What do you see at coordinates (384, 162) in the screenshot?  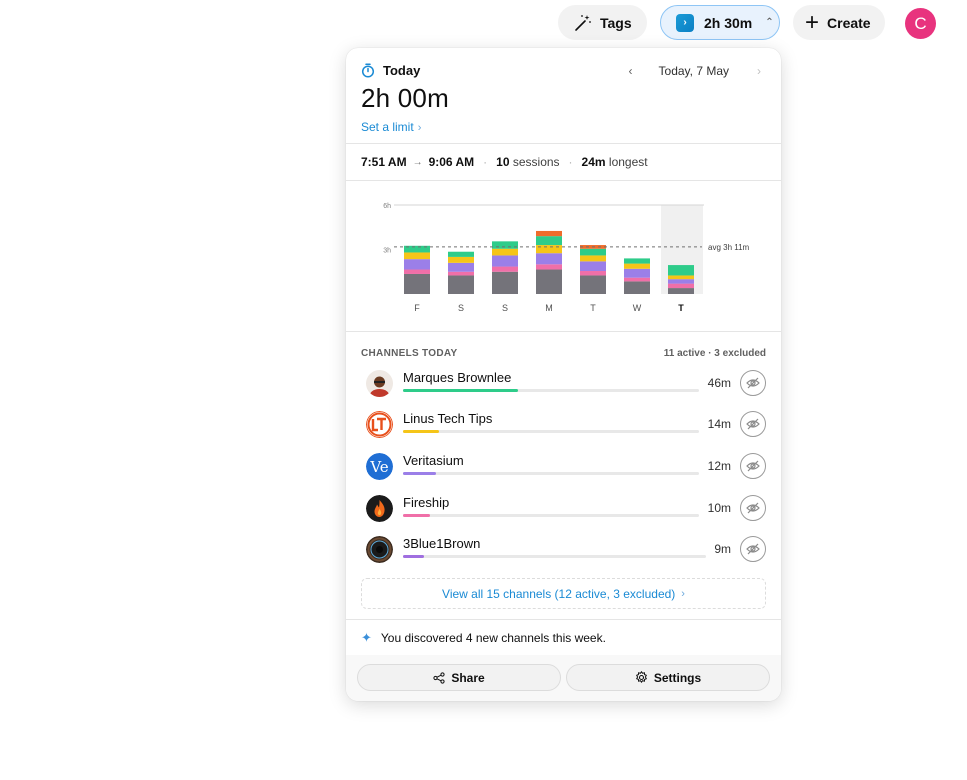 I see `session-start: 7:51 AM` at bounding box center [384, 162].